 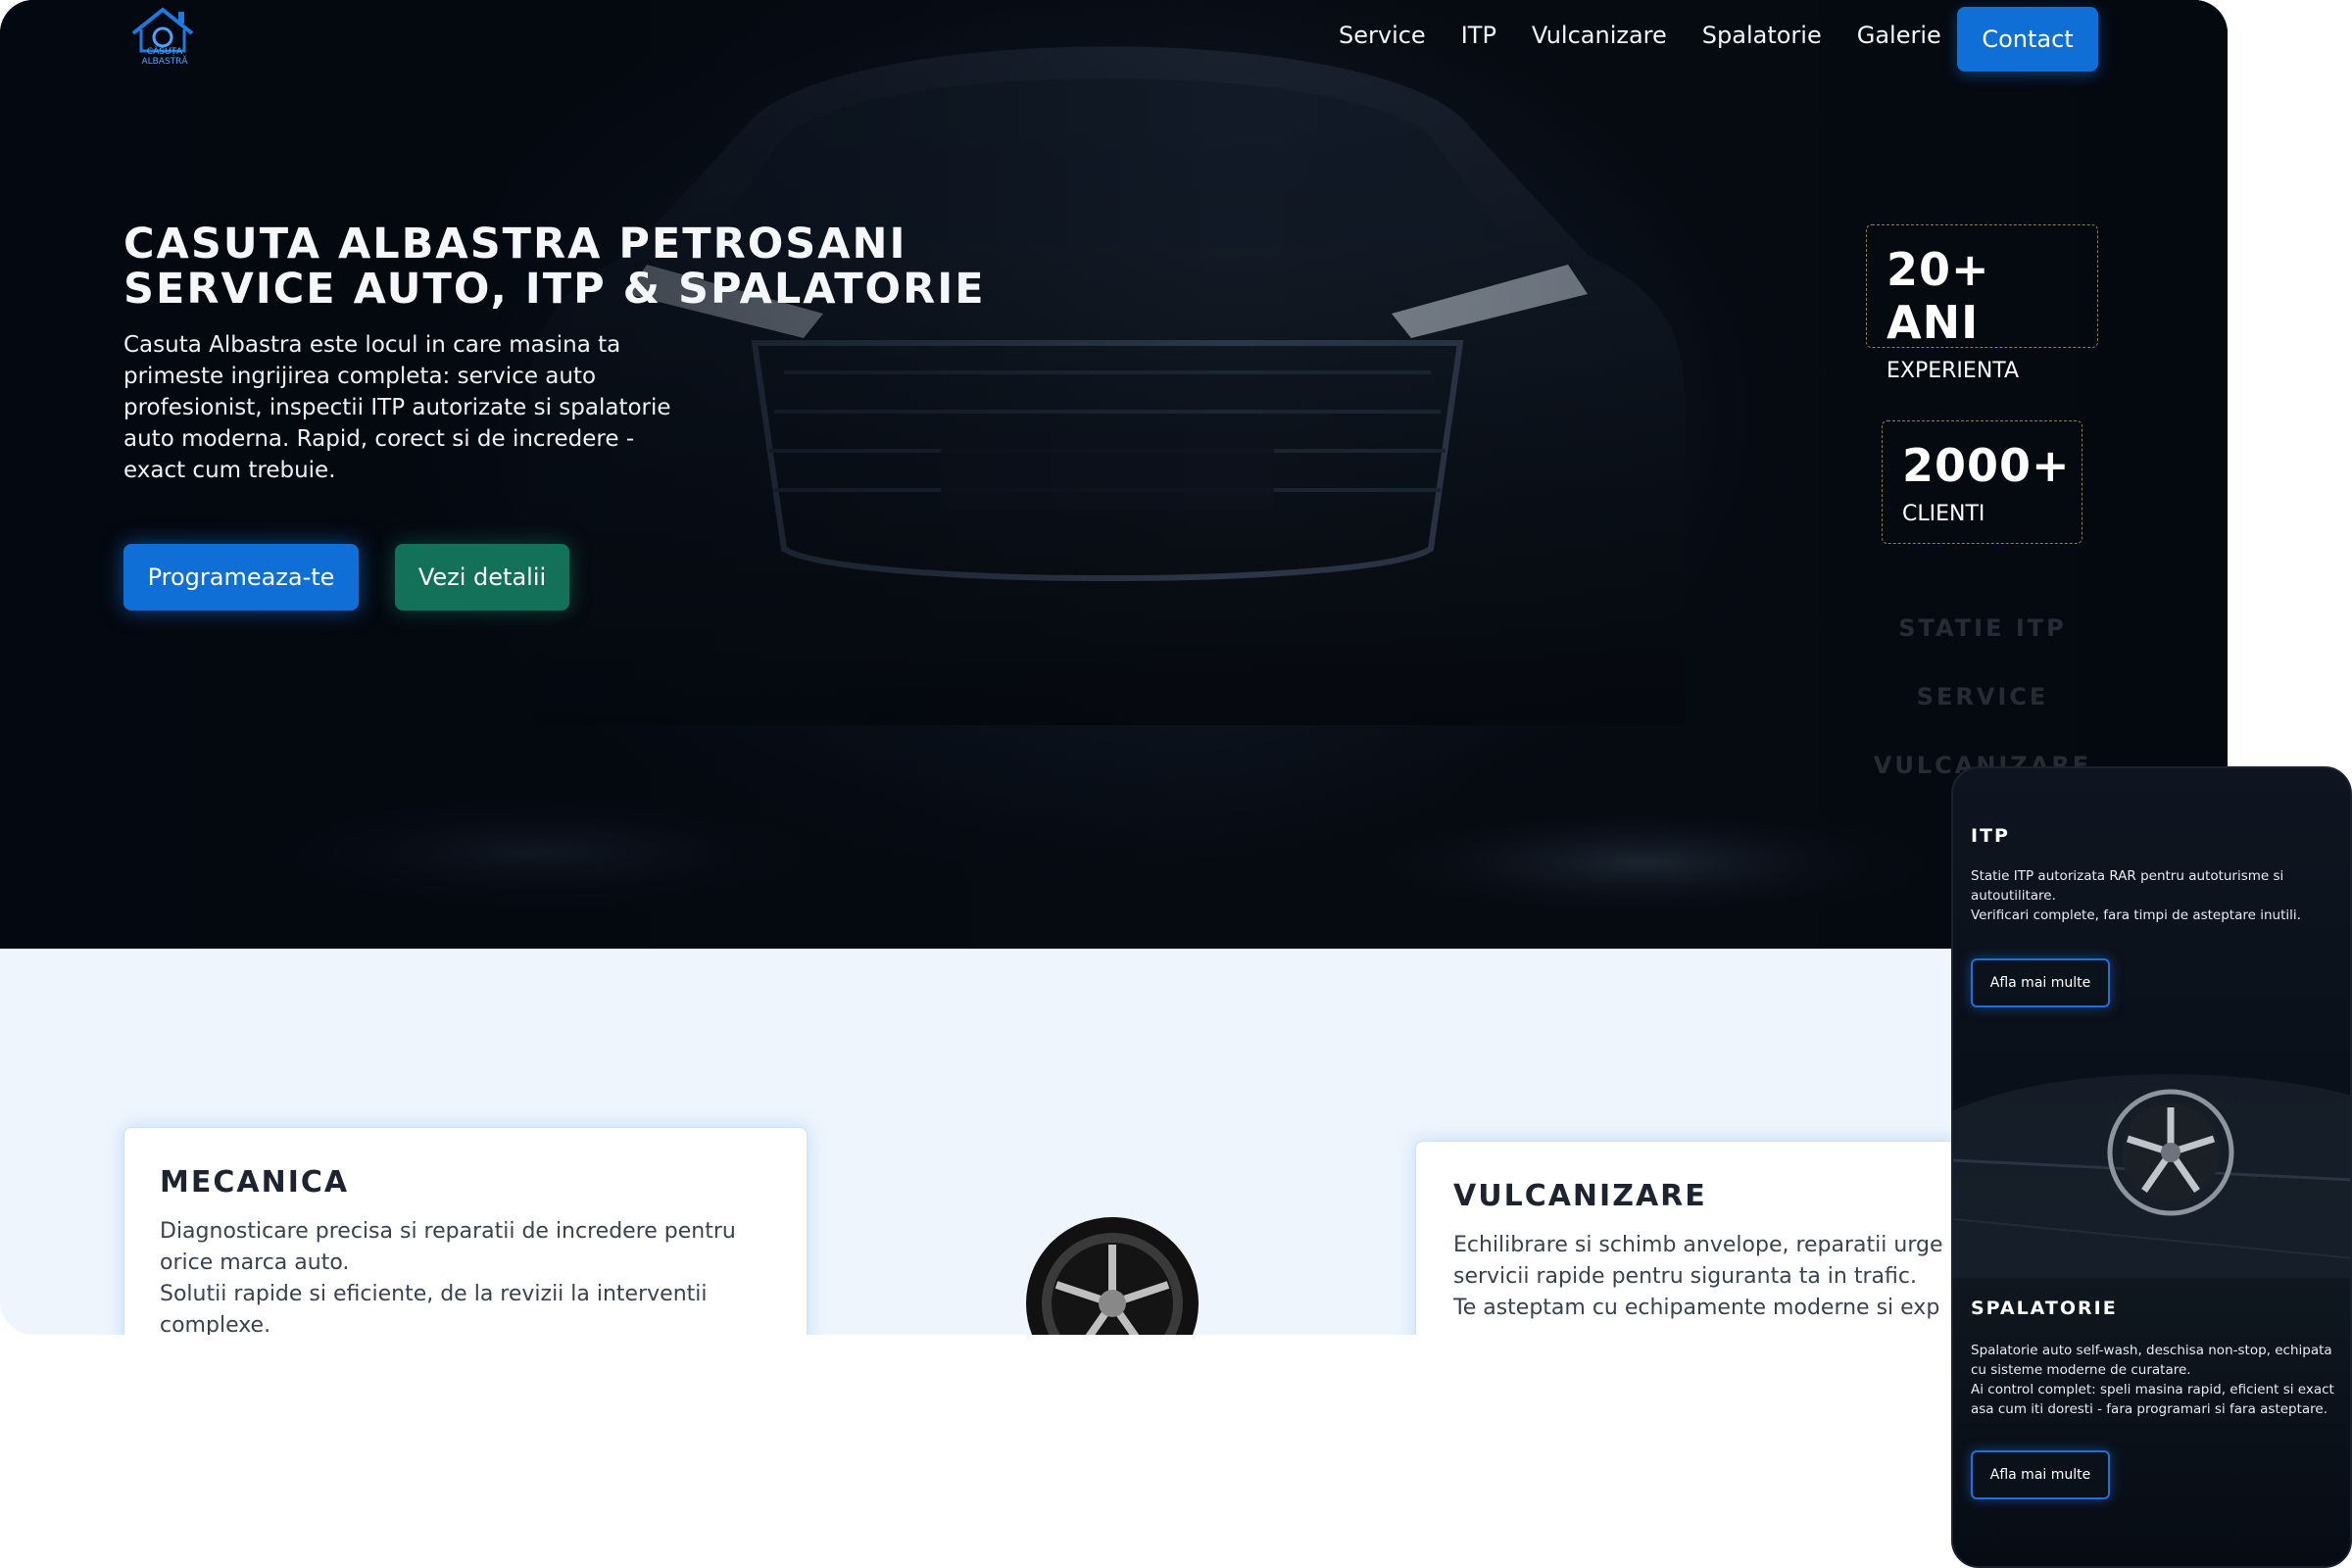 What do you see at coordinates (164, 57) in the screenshot?
I see `logo-text: CĂSUȚA ALBASTRĂ` at bounding box center [164, 57].